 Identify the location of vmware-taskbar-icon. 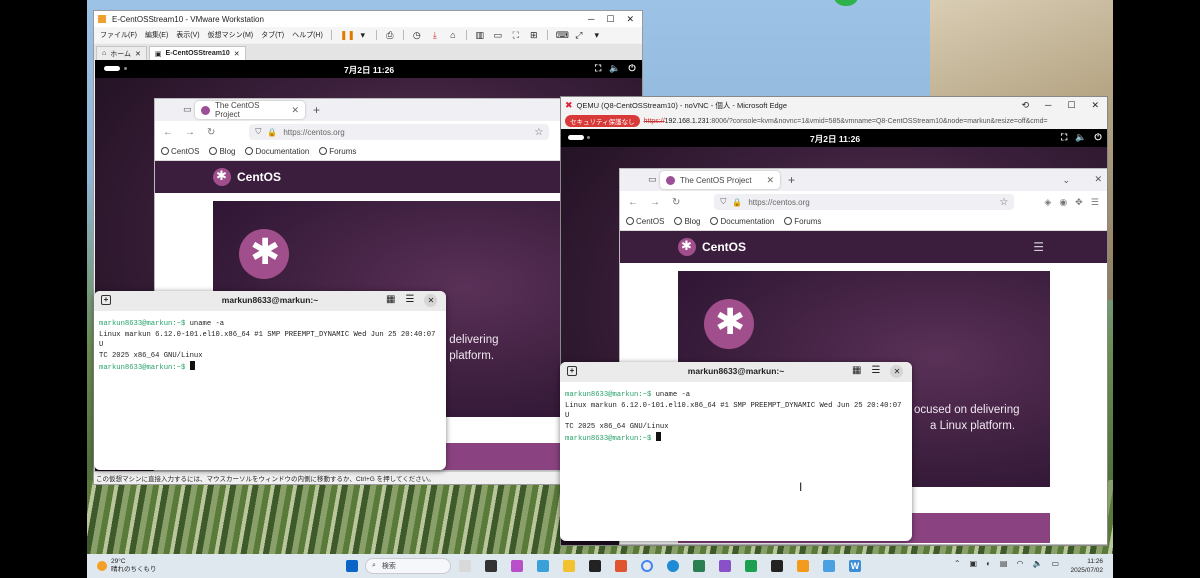
(777, 566).